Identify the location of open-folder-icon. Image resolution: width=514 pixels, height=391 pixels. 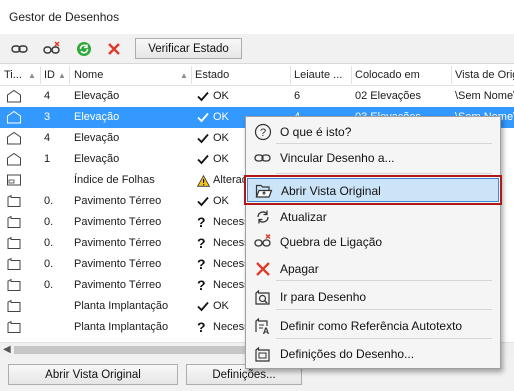
(264, 191).